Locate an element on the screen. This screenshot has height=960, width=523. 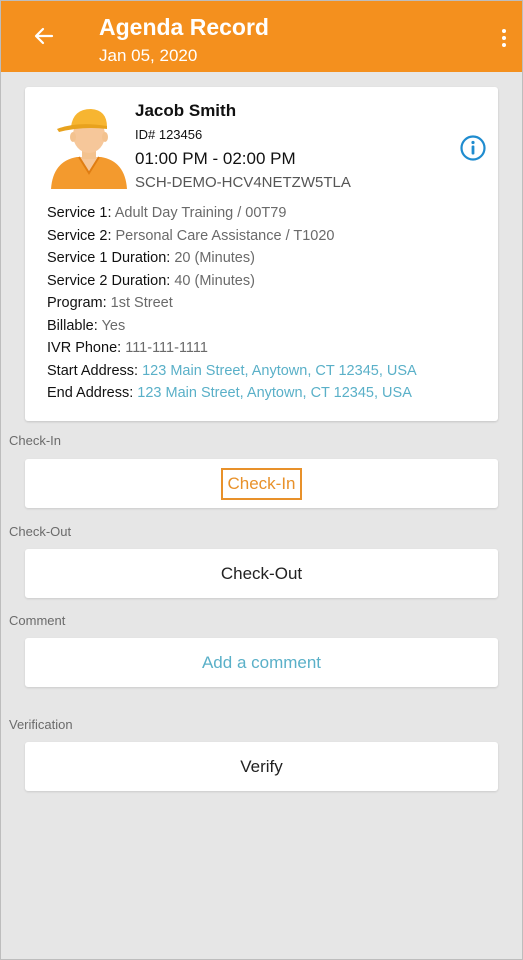
end-address-link: 123 Main Street, Anytown, CT 12345, USA is located at coordinates (274, 393).